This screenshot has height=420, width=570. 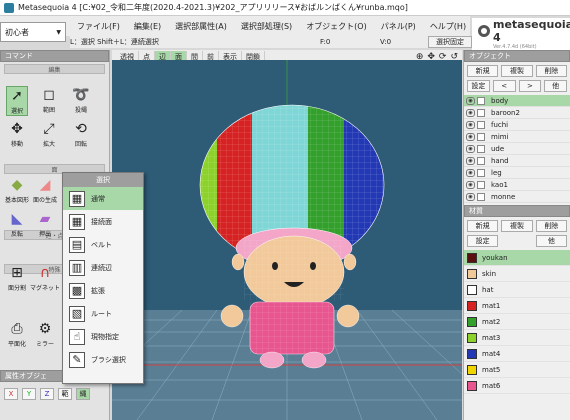 What do you see at coordinates (266, 26) in the screenshot?
I see `menu-process: 選択部処理(S)` at bounding box center [266, 26].